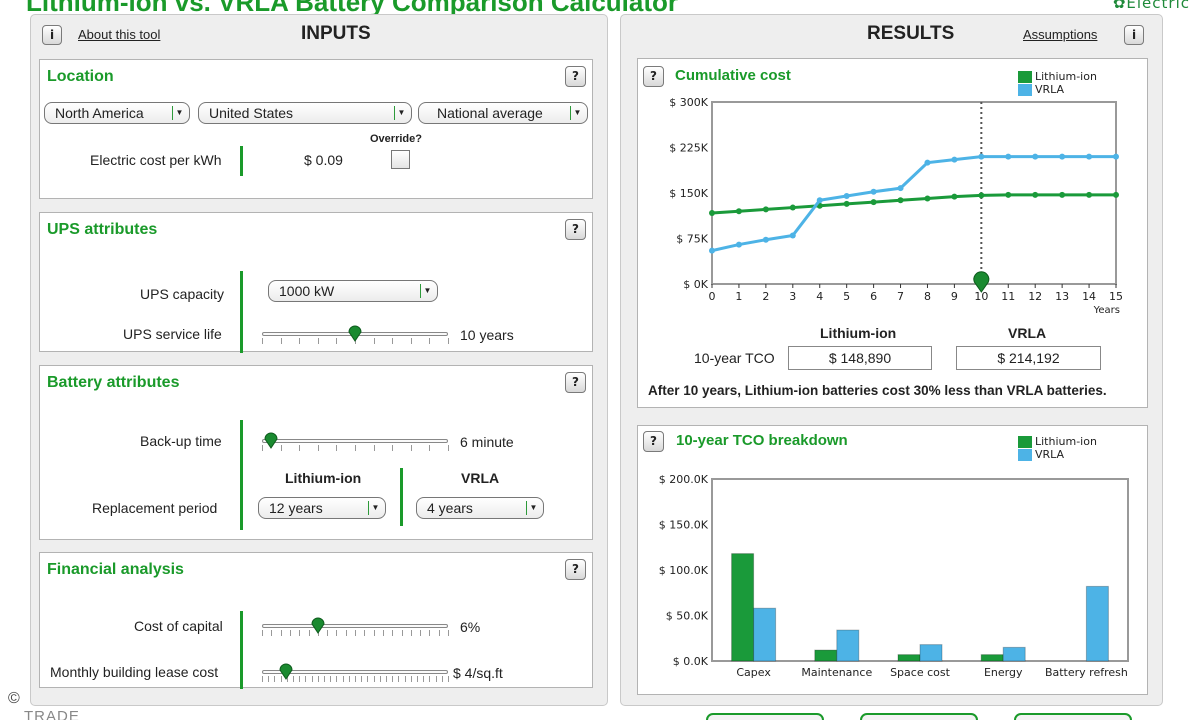 Image resolution: width=1200 pixels, height=720 pixels. I want to click on tco-label: 10-year TCO, so click(734, 358).